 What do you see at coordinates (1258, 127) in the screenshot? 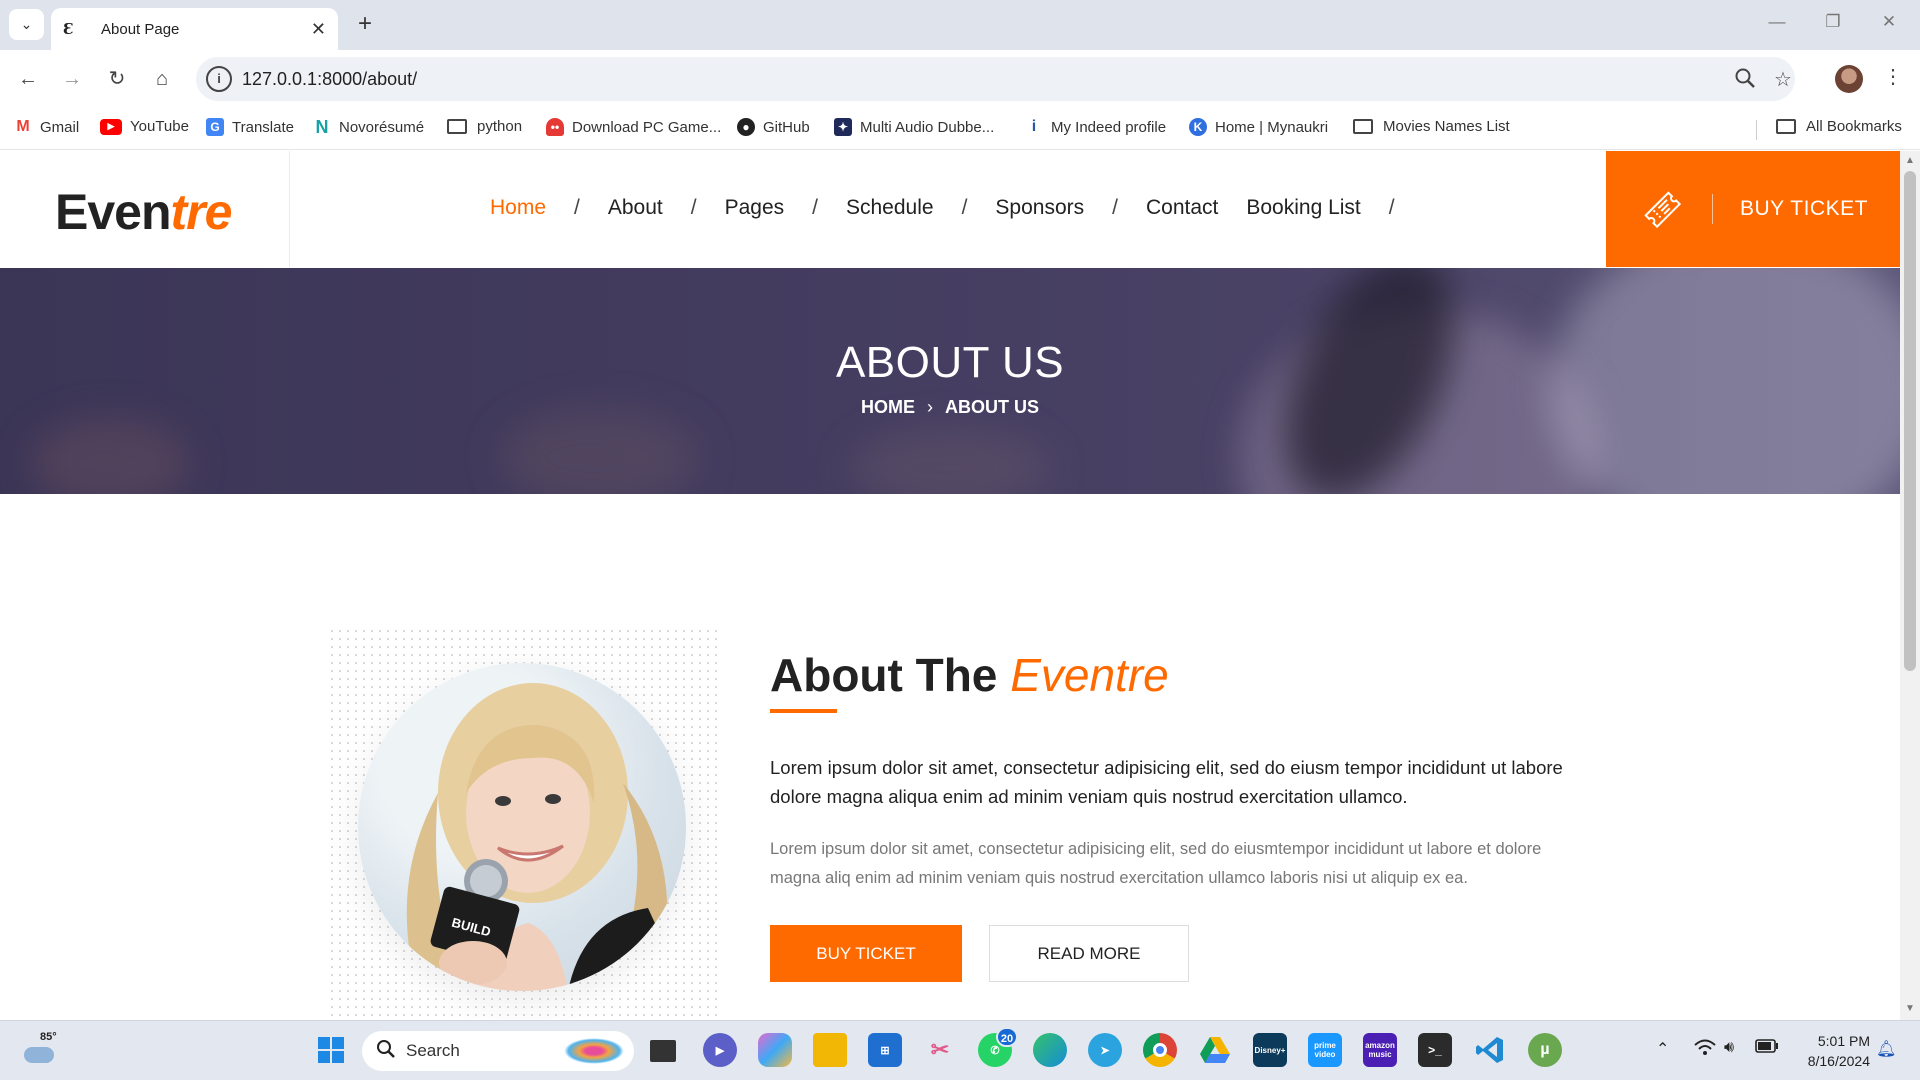
I see `bookmark-mynaukri: K Home | Mynaukri` at bounding box center [1258, 127].